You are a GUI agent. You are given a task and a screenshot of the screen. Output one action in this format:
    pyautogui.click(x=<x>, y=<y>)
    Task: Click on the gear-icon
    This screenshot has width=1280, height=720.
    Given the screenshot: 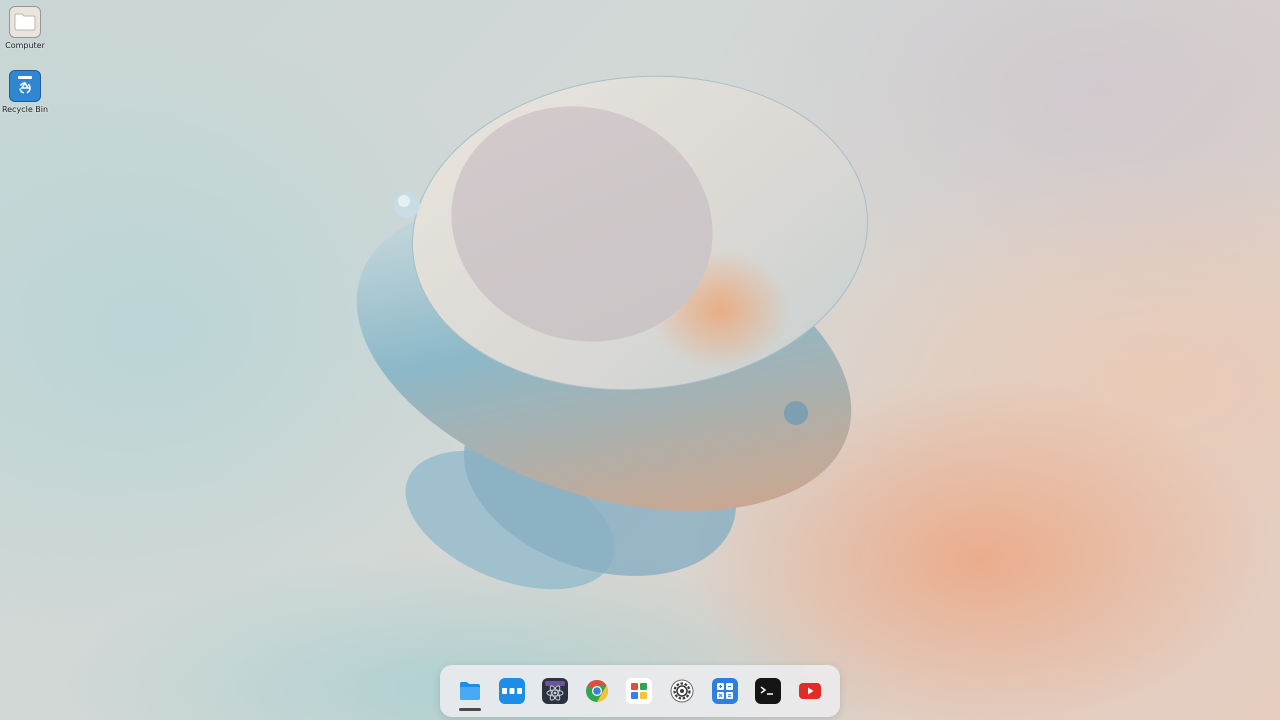 What is the action you would take?
    pyautogui.click(x=682, y=691)
    